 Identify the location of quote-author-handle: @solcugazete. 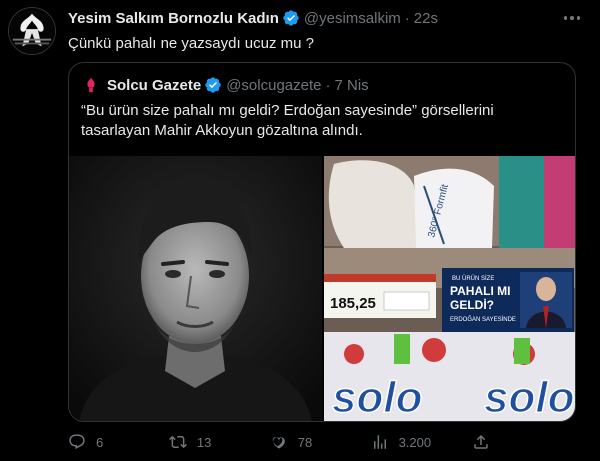
(273, 85).